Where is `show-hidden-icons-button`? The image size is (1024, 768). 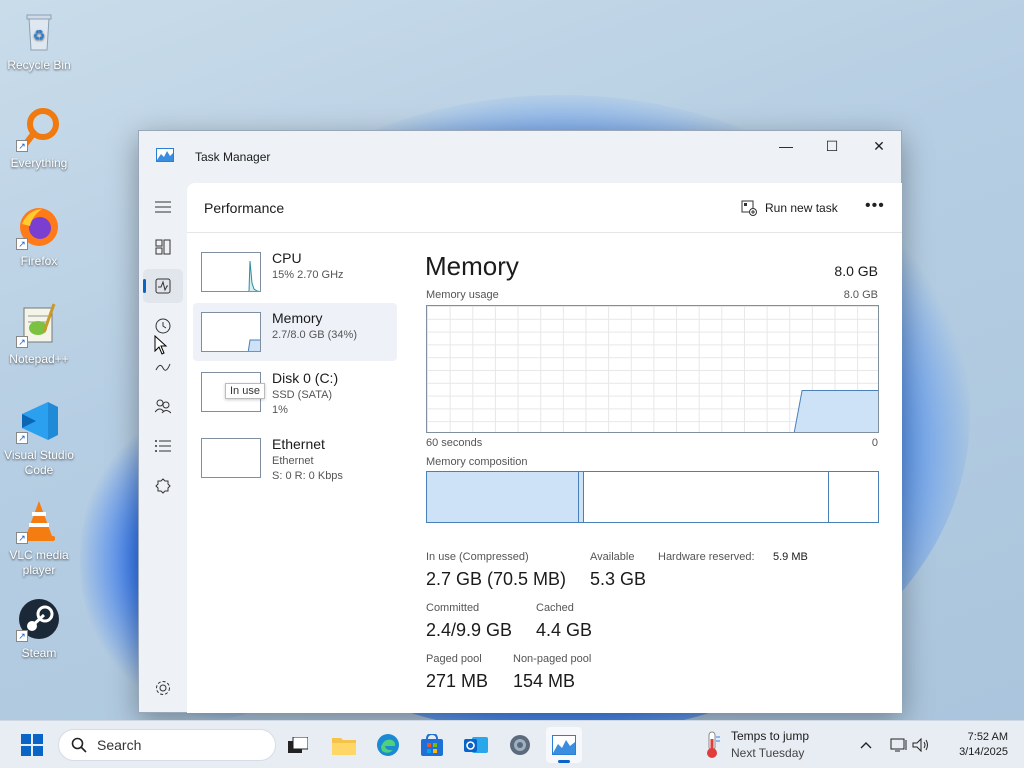
show-hidden-icons-button is located at coordinates (866, 745).